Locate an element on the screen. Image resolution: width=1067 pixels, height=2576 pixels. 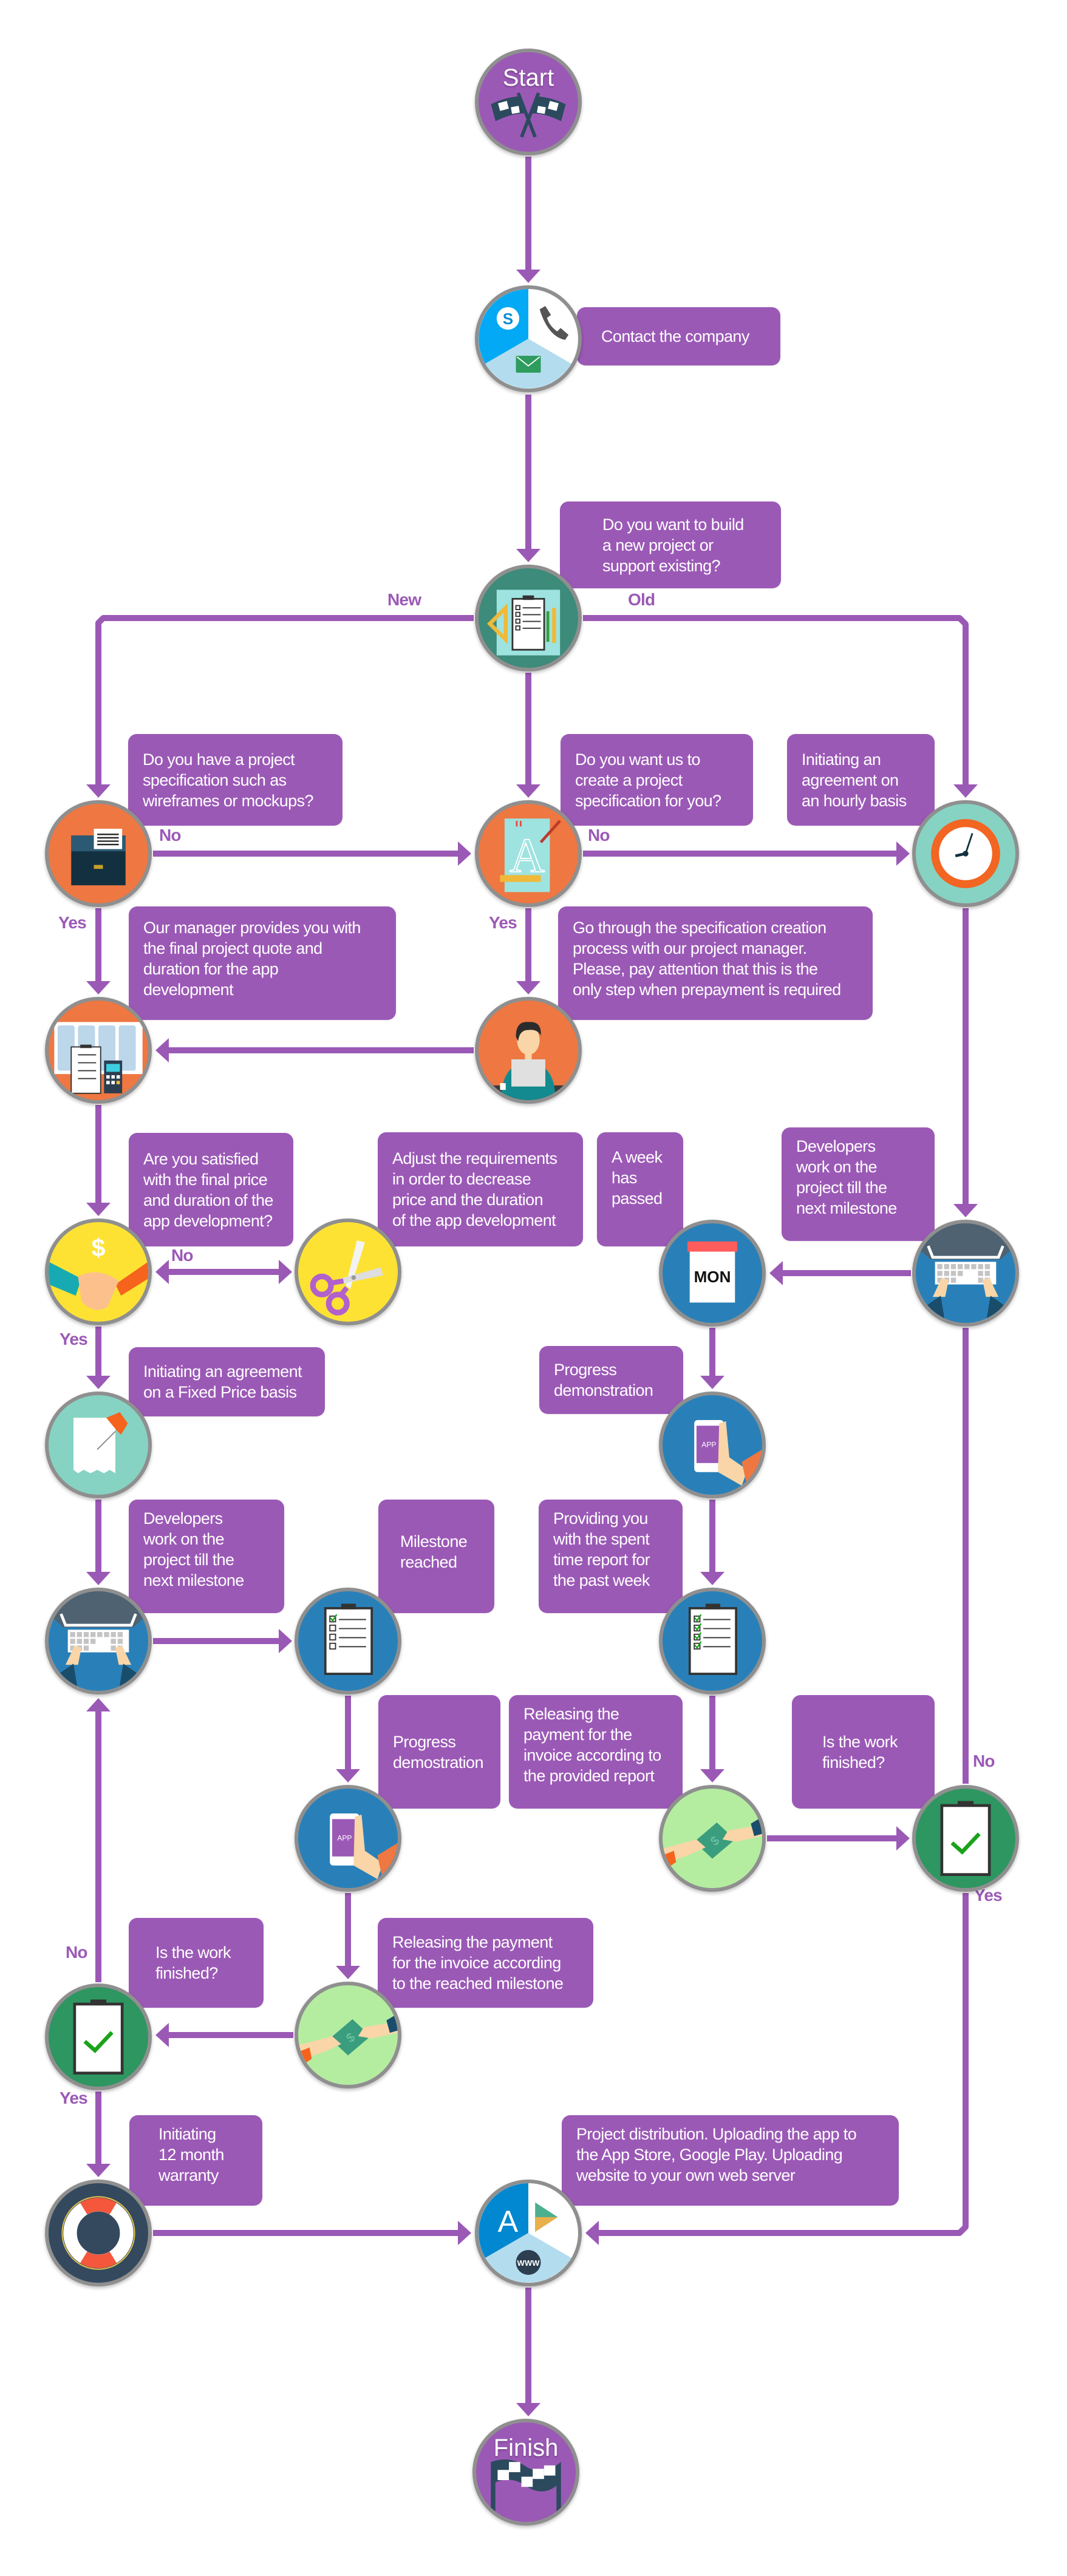
edge-label-spec-create-yes: Yes is located at coordinates (503, 922).